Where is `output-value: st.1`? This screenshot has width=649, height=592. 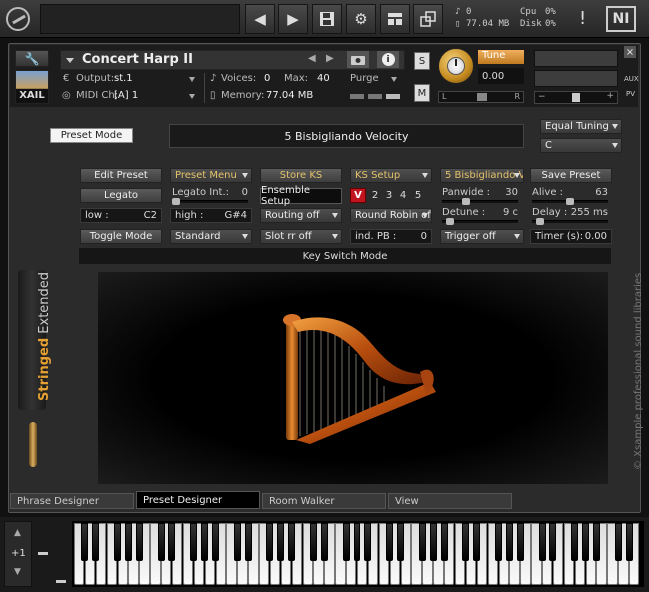
output-value: st.1 is located at coordinates (123, 78).